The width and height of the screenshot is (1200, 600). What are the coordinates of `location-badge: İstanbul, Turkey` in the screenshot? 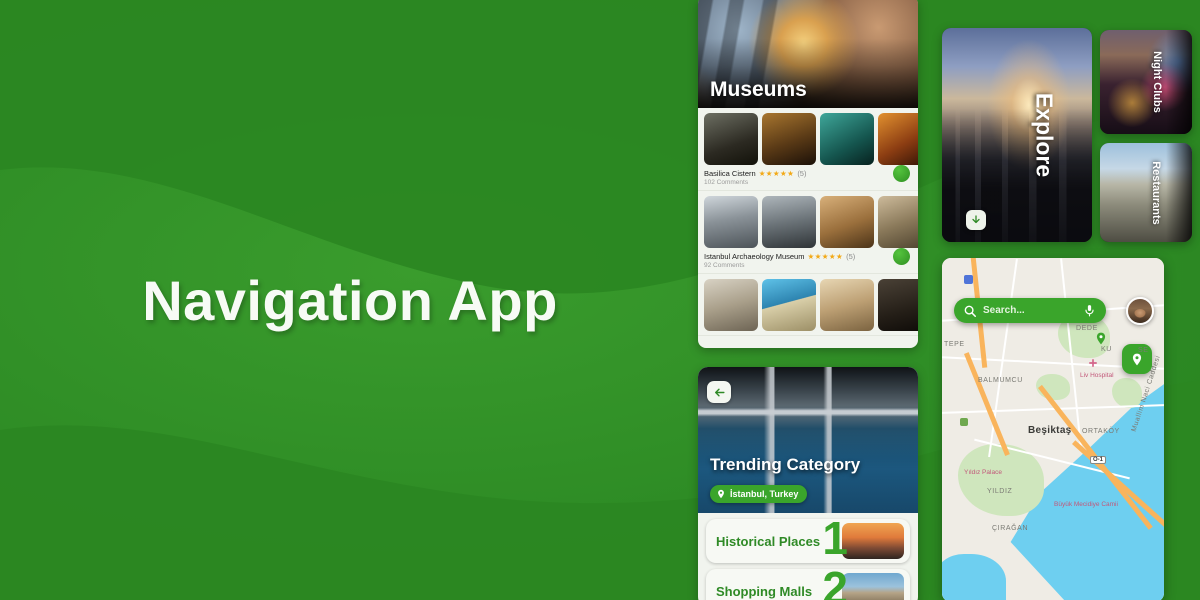 It's located at (759, 494).